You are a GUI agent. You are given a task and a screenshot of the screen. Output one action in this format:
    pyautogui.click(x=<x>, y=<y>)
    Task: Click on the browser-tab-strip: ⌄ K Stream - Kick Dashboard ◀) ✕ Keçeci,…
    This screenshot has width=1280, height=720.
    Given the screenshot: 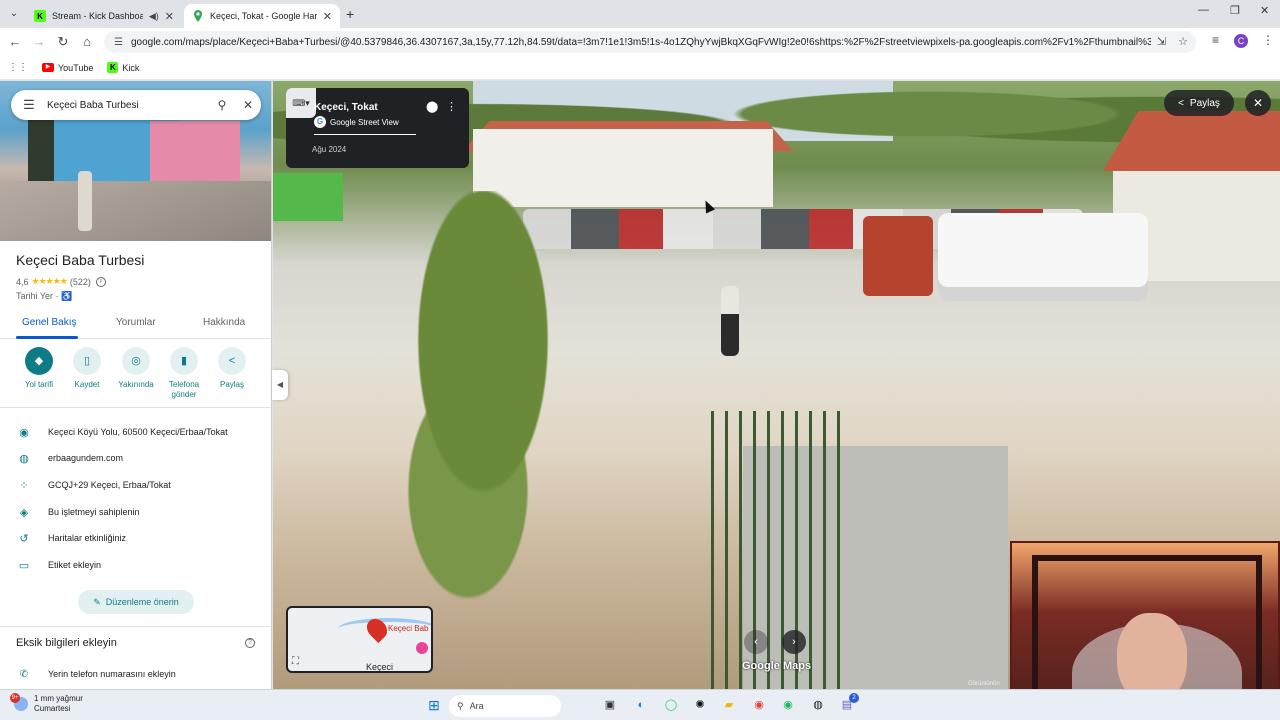 What is the action you would take?
    pyautogui.click(x=640, y=14)
    